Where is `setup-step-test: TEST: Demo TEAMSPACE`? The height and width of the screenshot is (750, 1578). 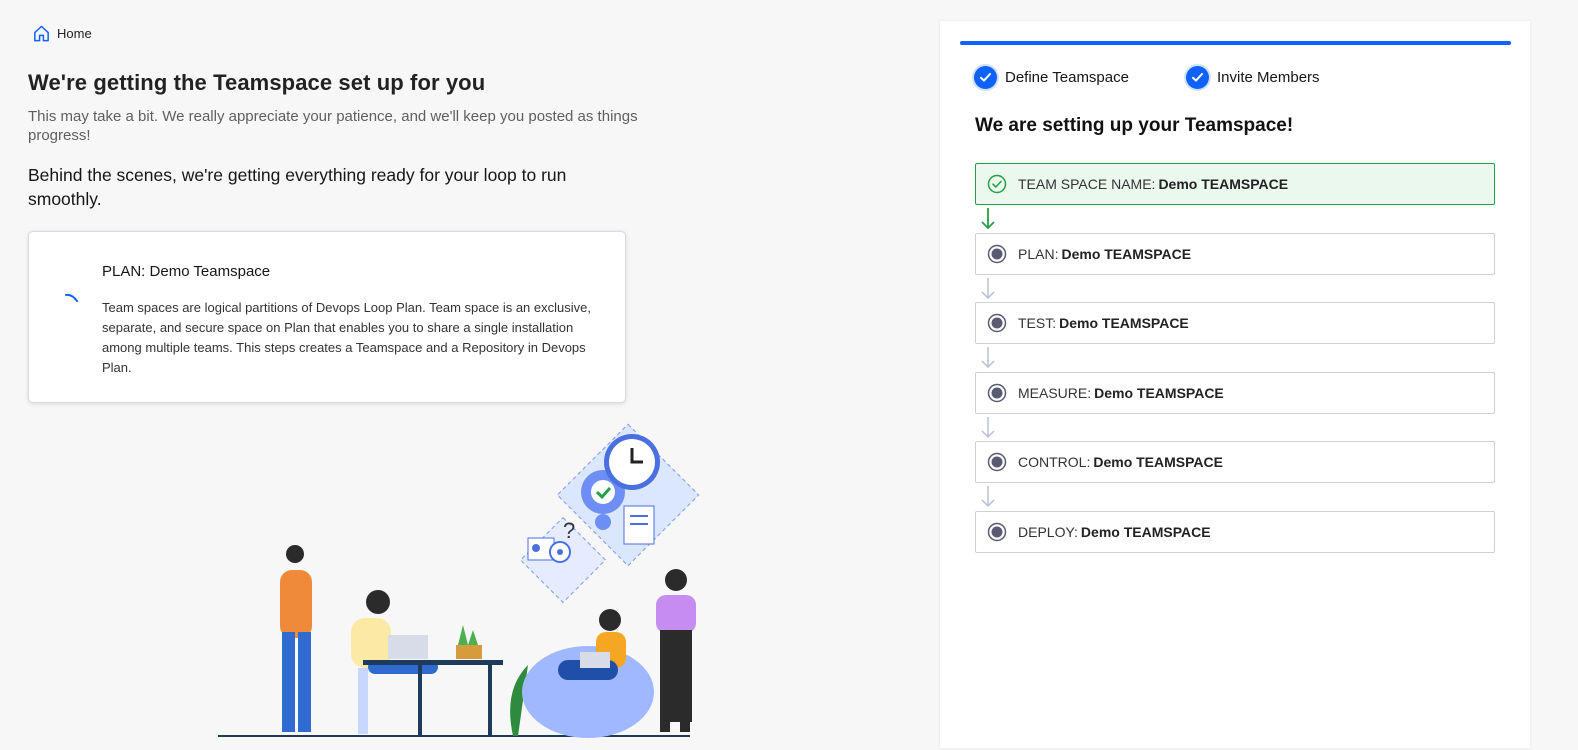
setup-step-test: TEST: Demo TEAMSPACE is located at coordinates (1235, 323).